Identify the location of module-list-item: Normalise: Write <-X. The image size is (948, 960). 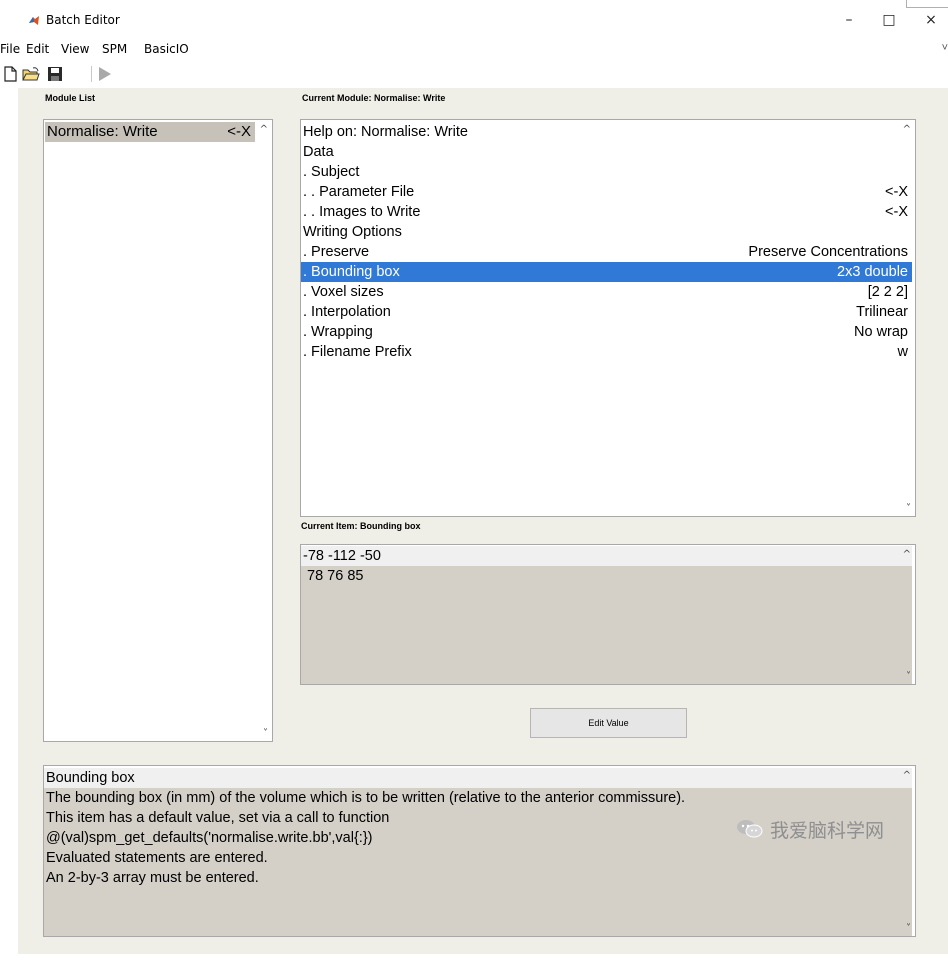
(150, 132).